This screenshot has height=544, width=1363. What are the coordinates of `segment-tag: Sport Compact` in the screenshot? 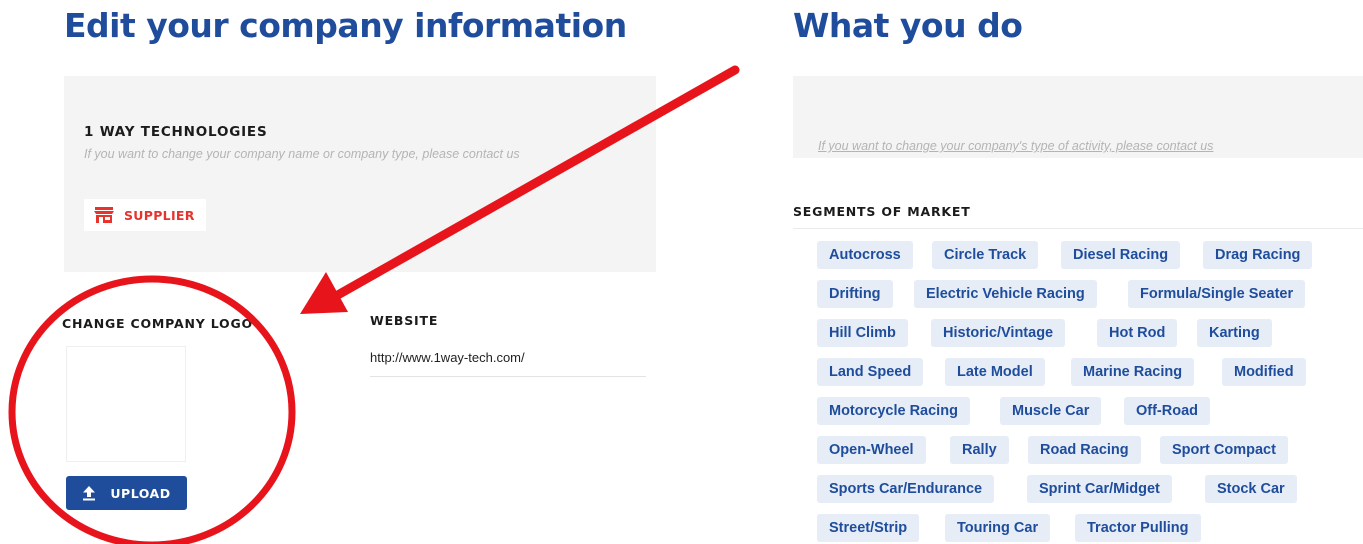 It's located at (1224, 450).